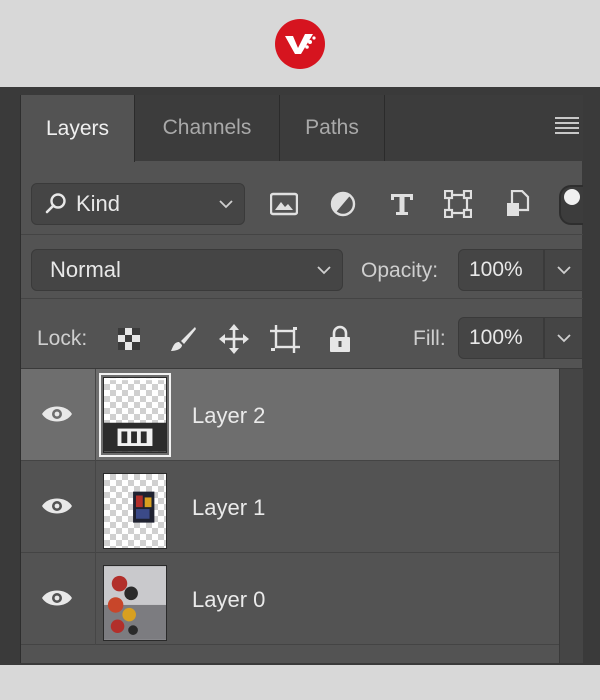 The width and height of the screenshot is (600, 700). What do you see at coordinates (207, 128) in the screenshot?
I see `tab-channels: Channels` at bounding box center [207, 128].